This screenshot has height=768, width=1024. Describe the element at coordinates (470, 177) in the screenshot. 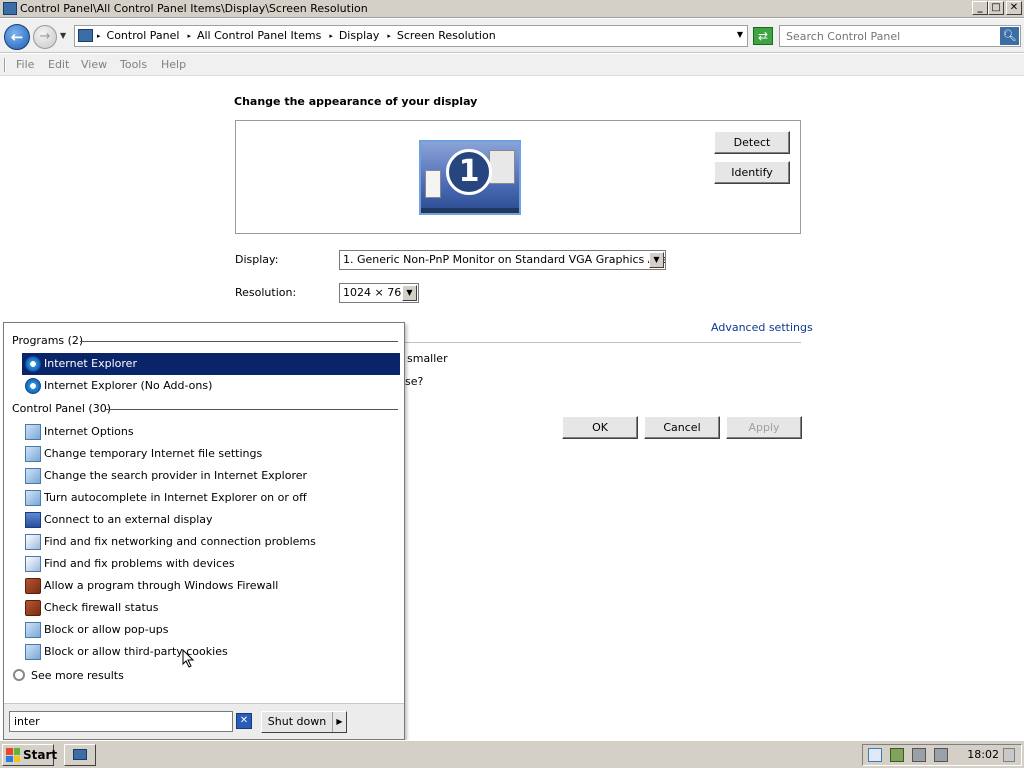

I see `monitor-image: 1` at that location.